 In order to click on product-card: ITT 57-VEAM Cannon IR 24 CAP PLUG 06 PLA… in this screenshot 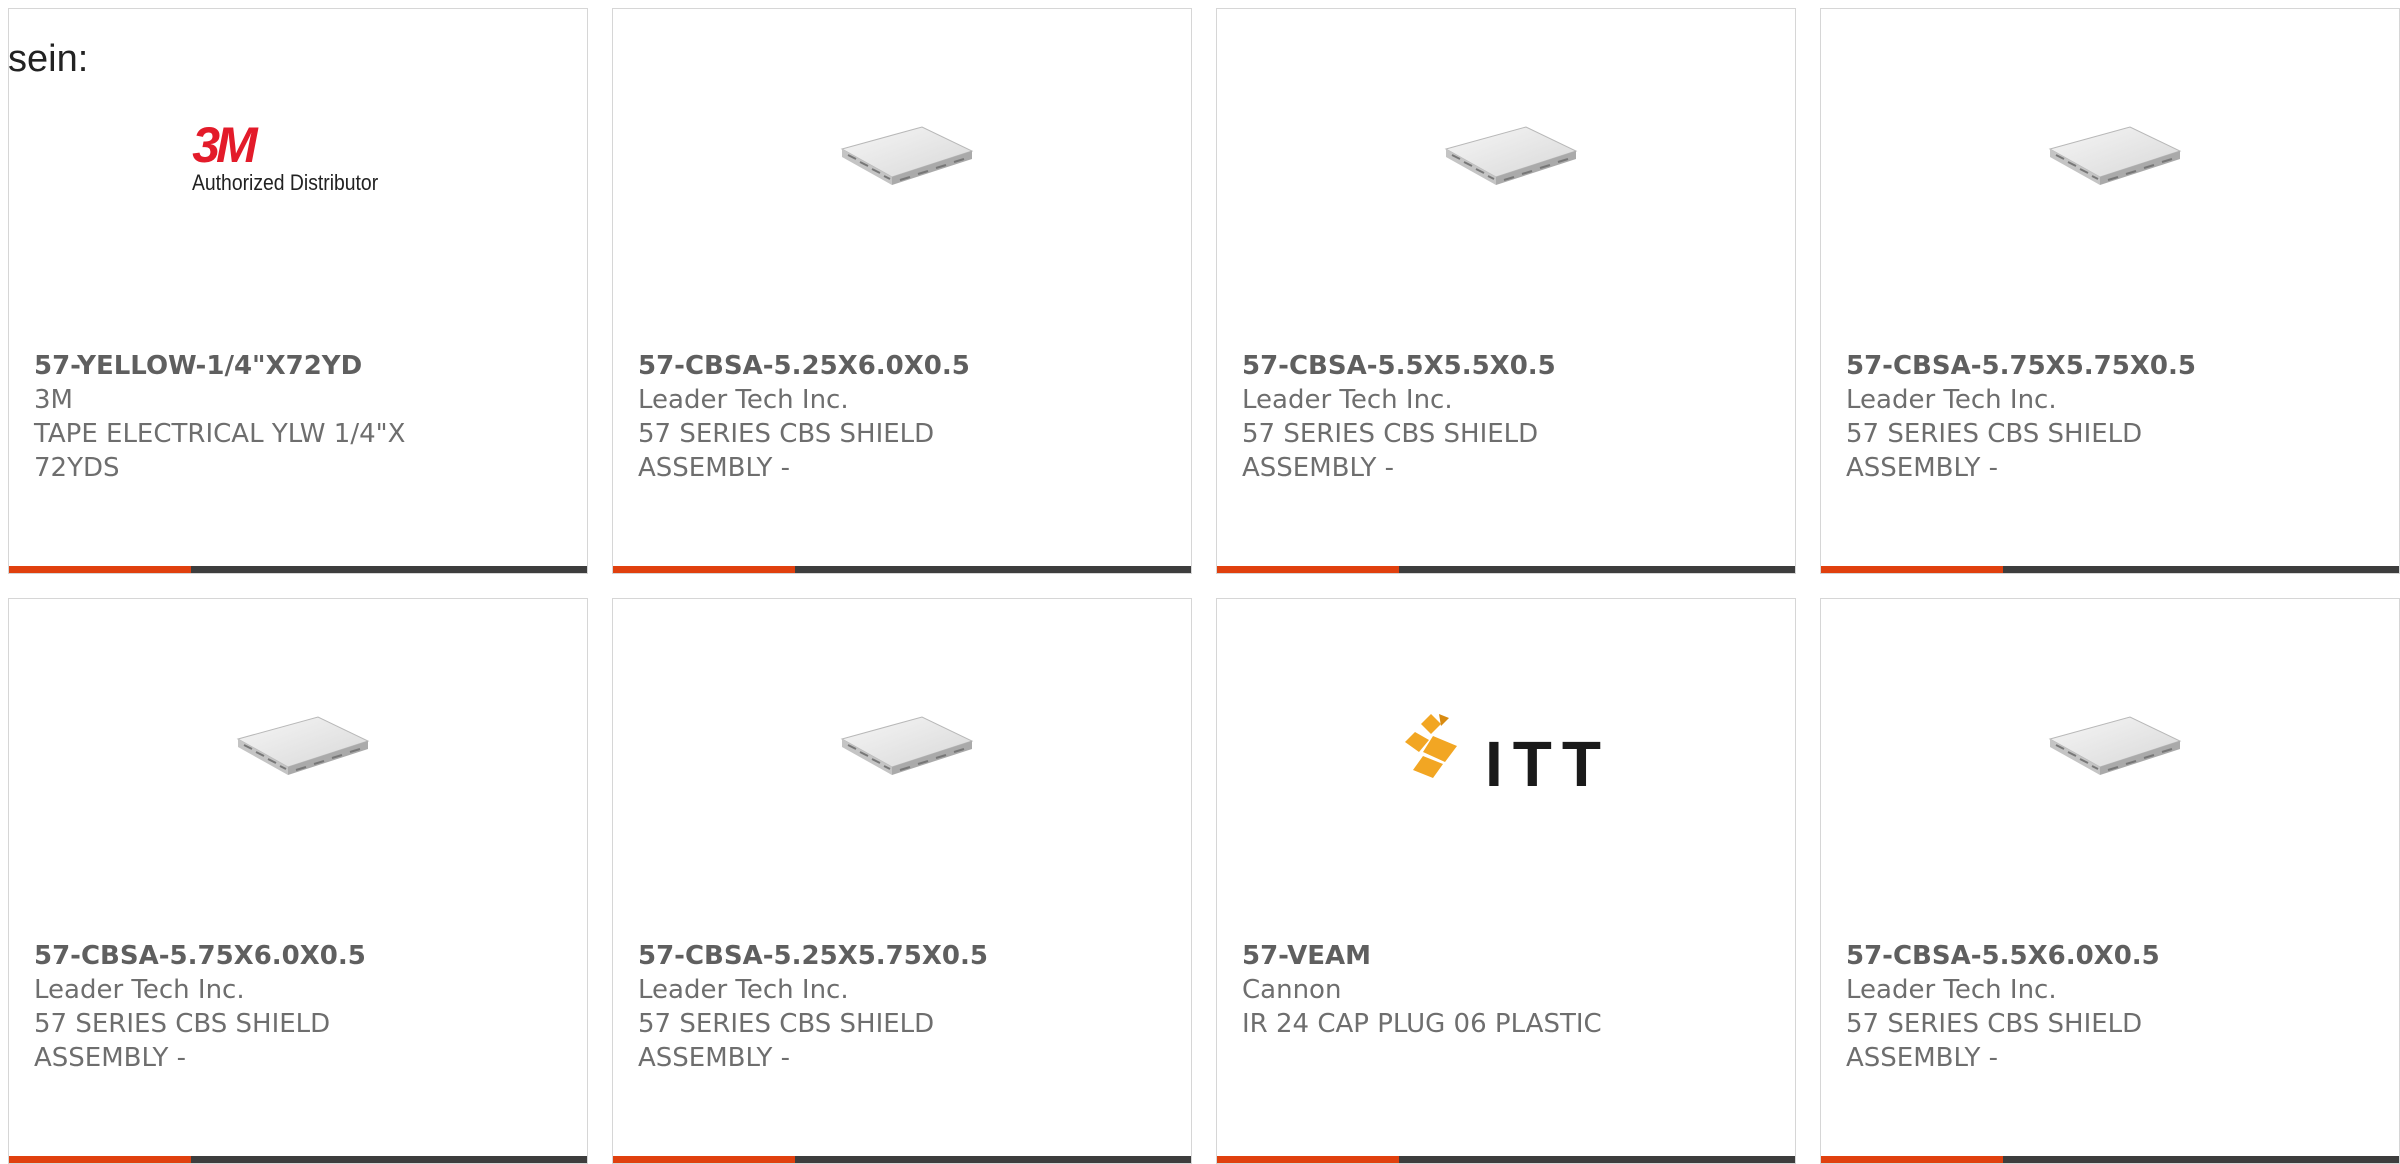, I will do `click(1506, 881)`.